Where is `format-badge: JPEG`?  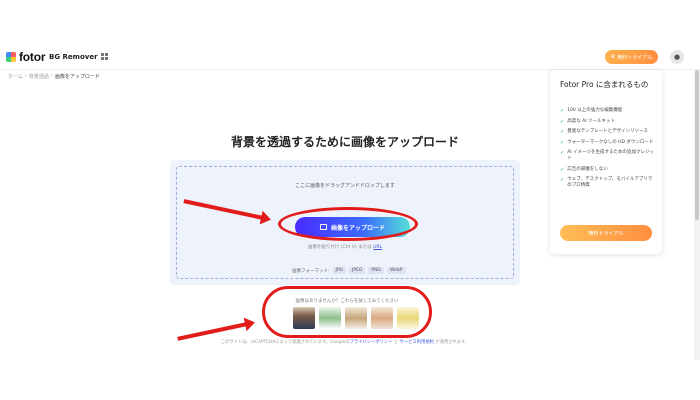 format-badge: JPEG is located at coordinates (357, 270).